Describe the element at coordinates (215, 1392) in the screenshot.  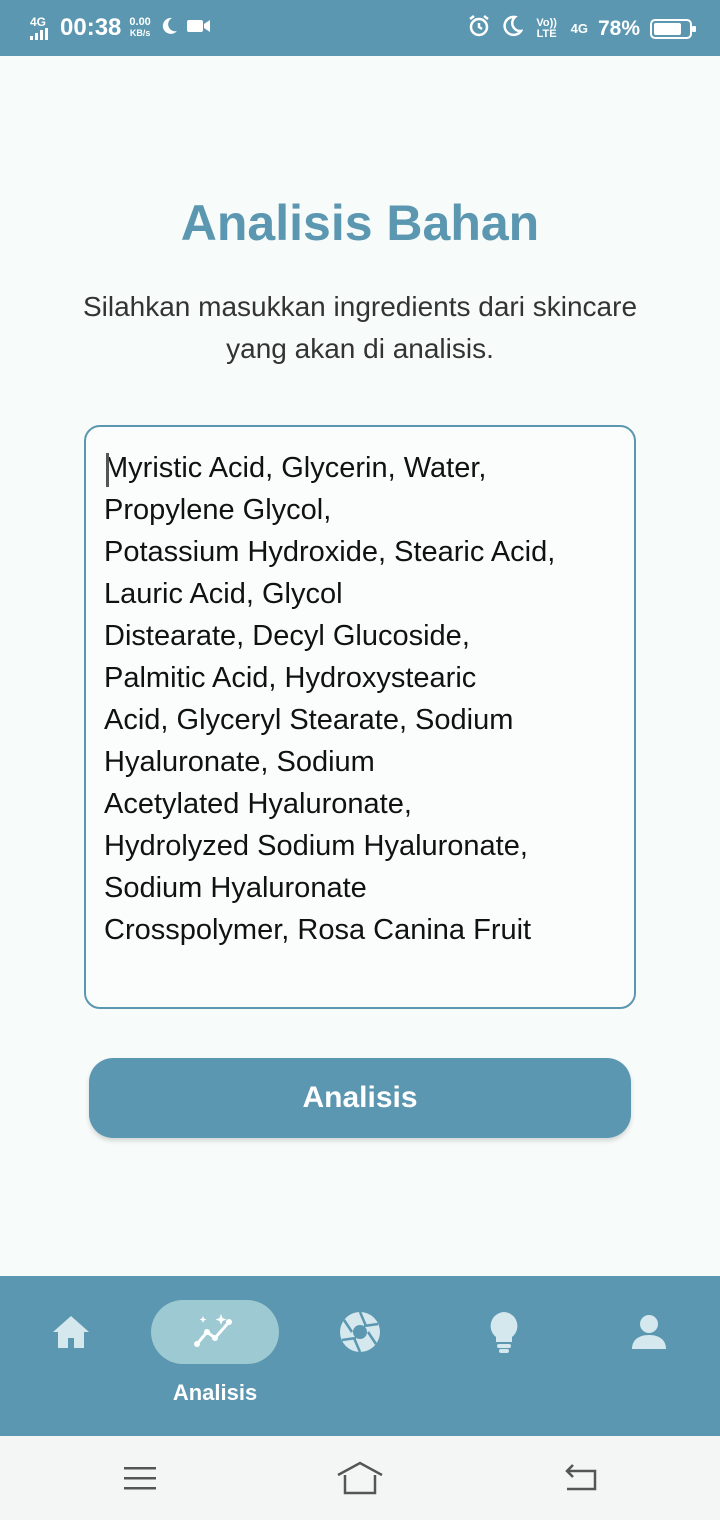
I see `nav-label-analisis: Analisis` at that location.